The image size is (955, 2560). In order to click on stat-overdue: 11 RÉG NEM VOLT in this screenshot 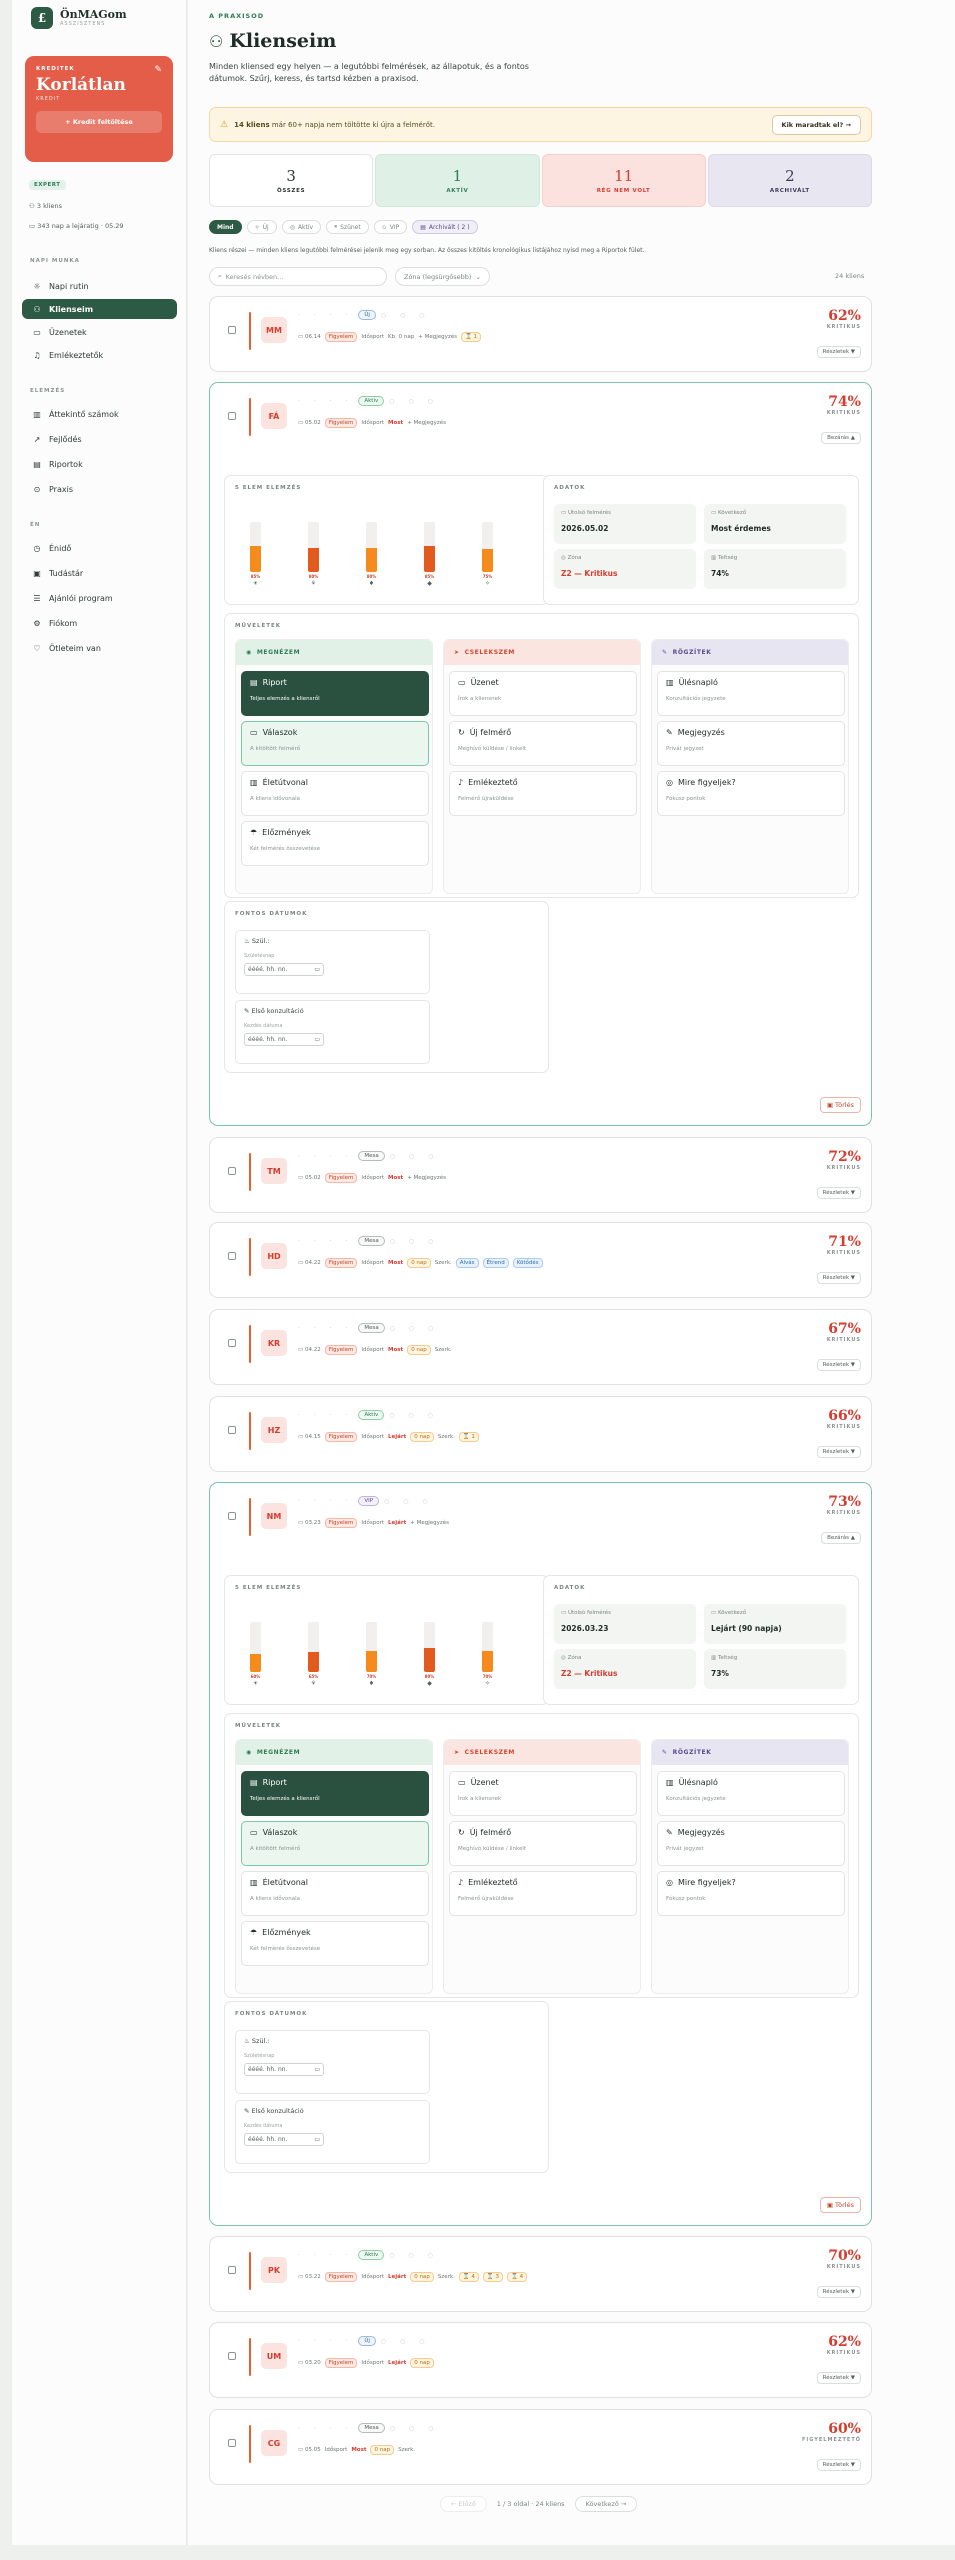, I will do `click(623, 180)`.